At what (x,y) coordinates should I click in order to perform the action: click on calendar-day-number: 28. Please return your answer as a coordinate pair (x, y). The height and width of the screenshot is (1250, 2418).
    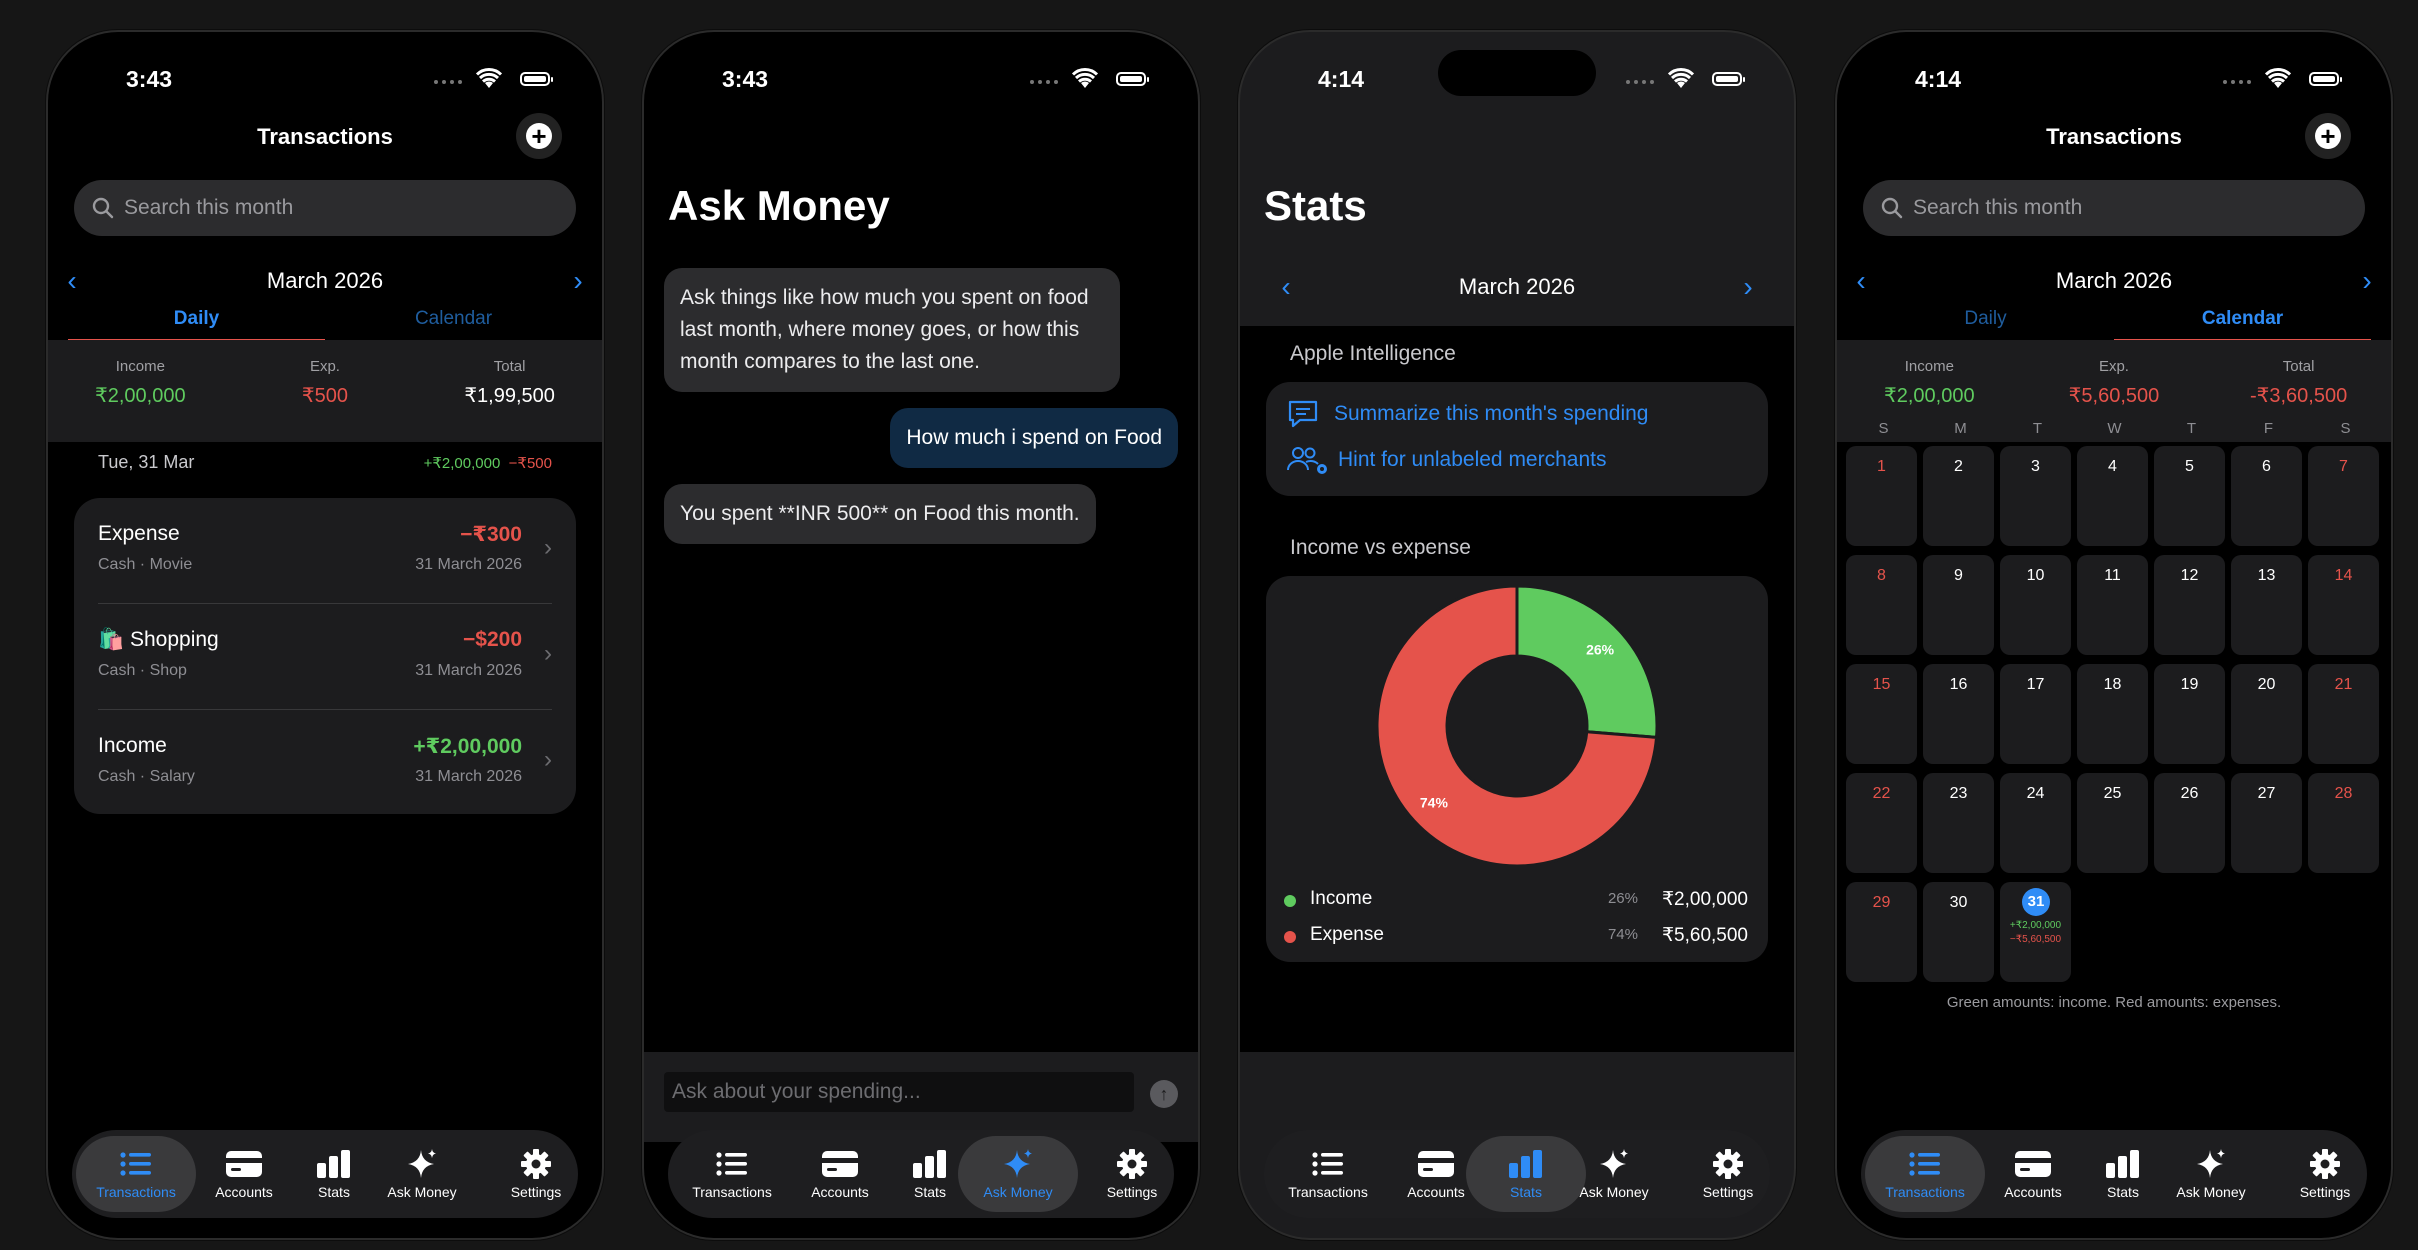
    Looking at the image, I should click on (2343, 793).